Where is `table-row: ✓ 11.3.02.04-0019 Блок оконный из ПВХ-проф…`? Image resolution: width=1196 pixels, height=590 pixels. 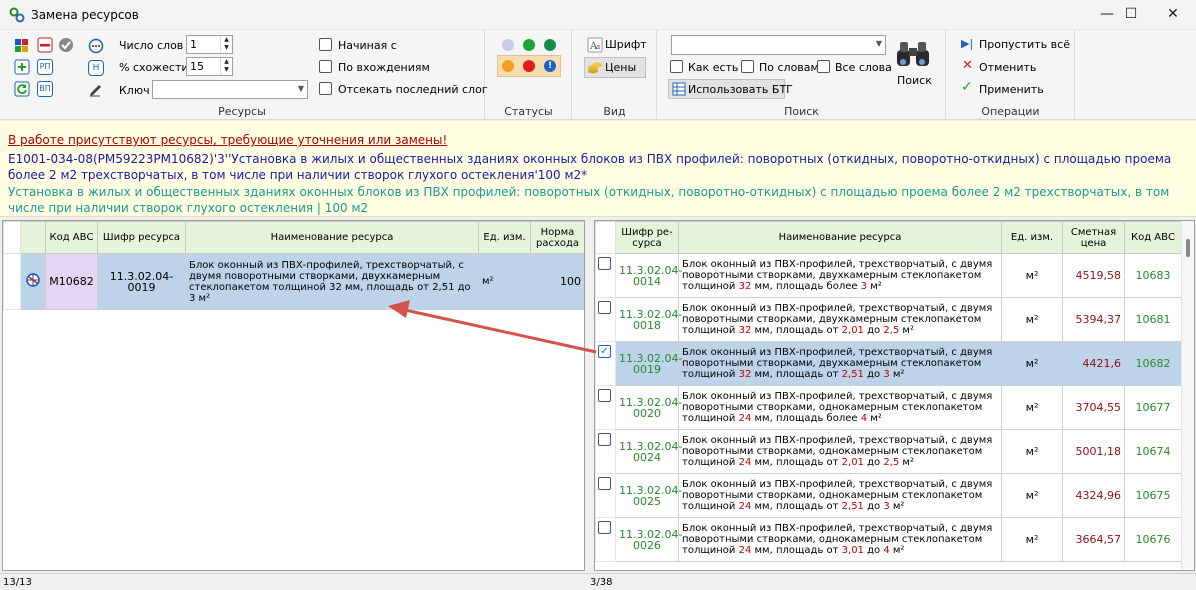
table-row: ✓ 11.3.02.04-0019 Блок оконный из ПВХ-проф… is located at coordinates (888, 363).